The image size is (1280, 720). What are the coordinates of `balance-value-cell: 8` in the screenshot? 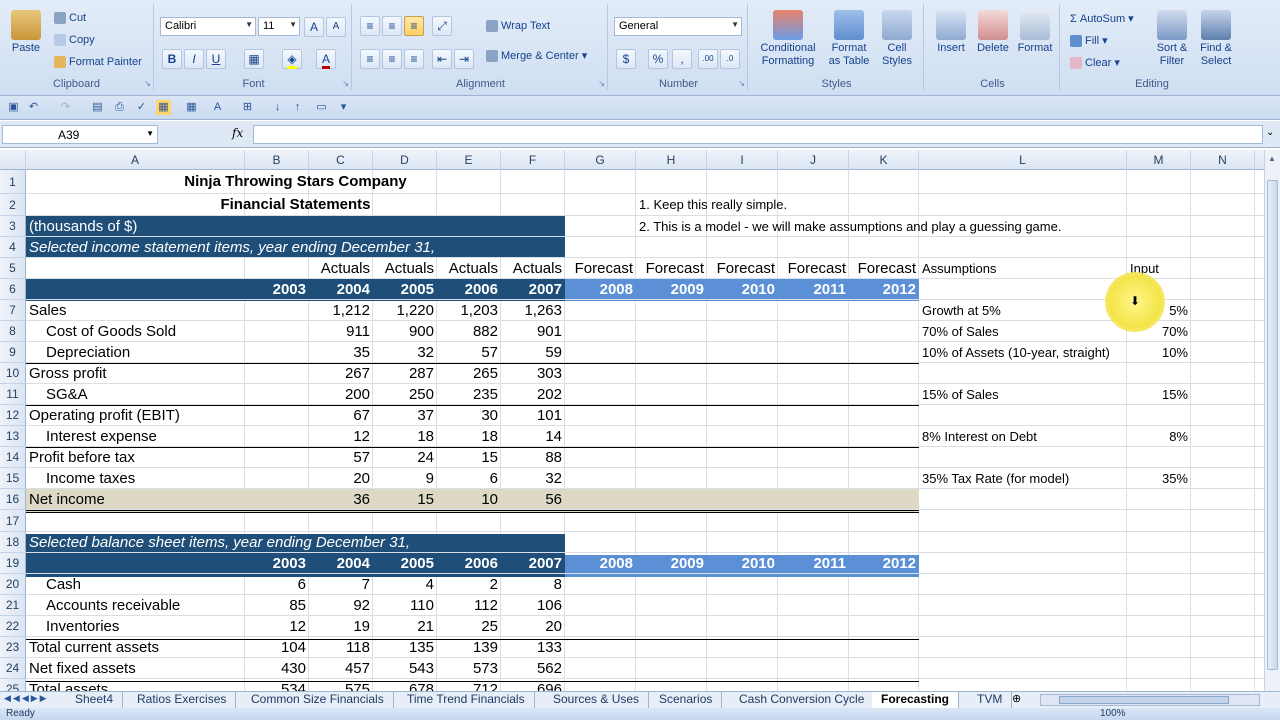 It's located at (533, 584).